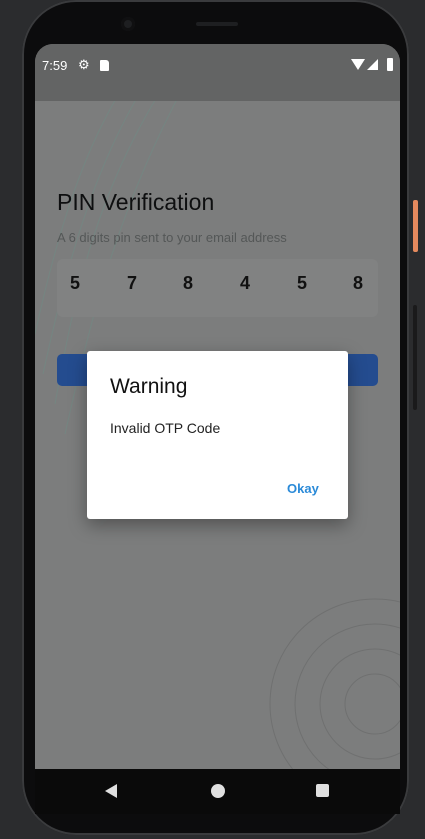 This screenshot has width=425, height=839. What do you see at coordinates (303, 488) in the screenshot?
I see `okay-button: Okay` at bounding box center [303, 488].